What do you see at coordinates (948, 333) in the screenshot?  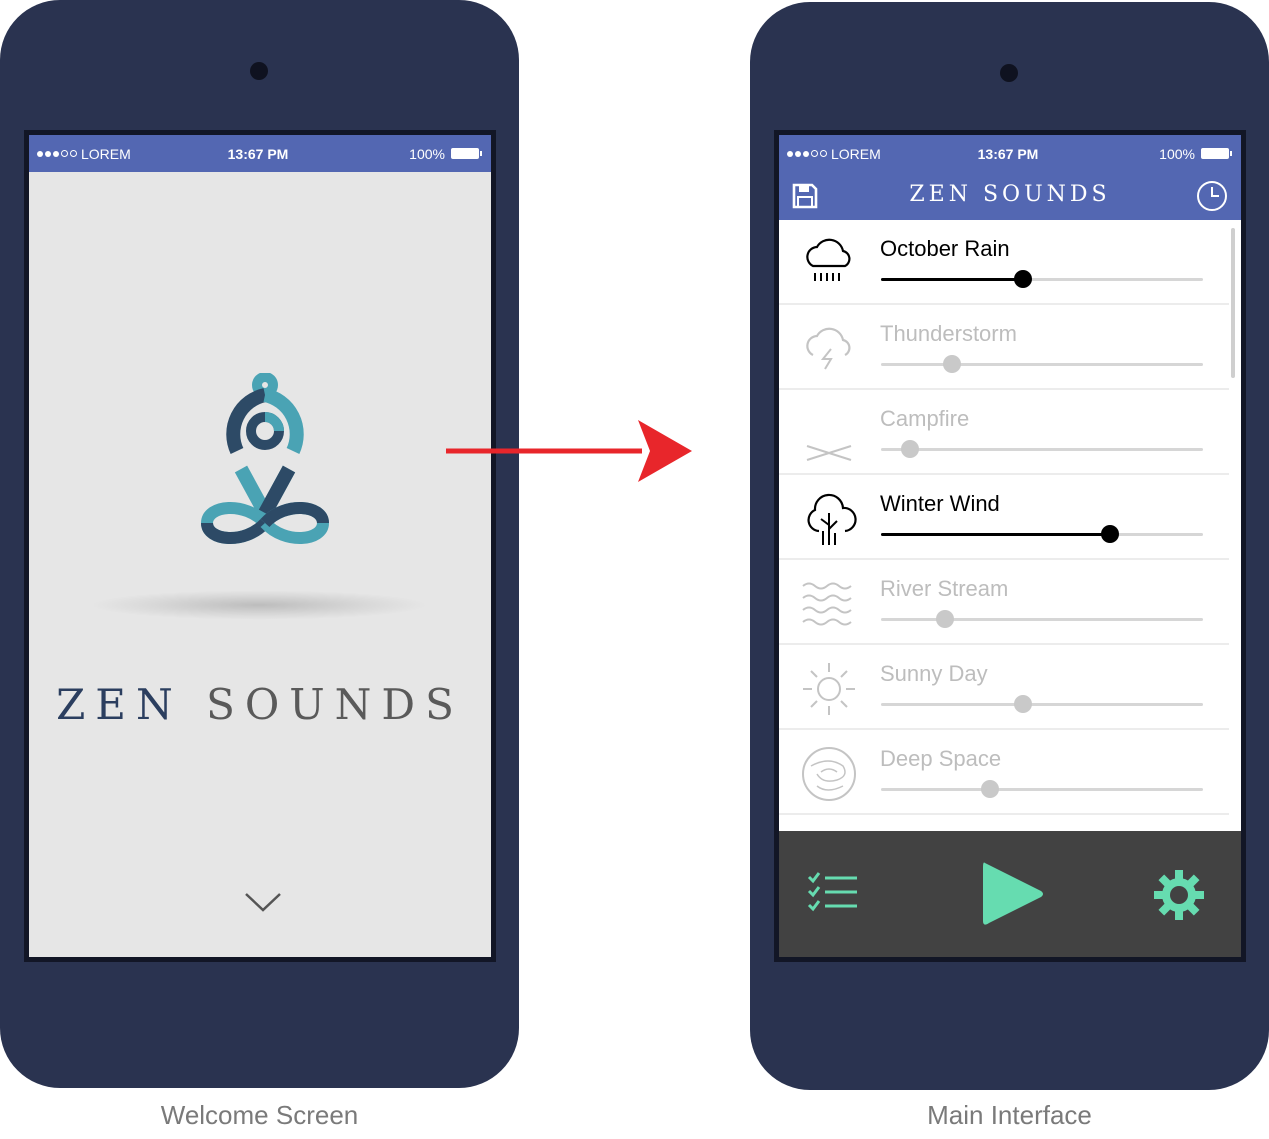 I see `sound-label: Thunderstorm` at bounding box center [948, 333].